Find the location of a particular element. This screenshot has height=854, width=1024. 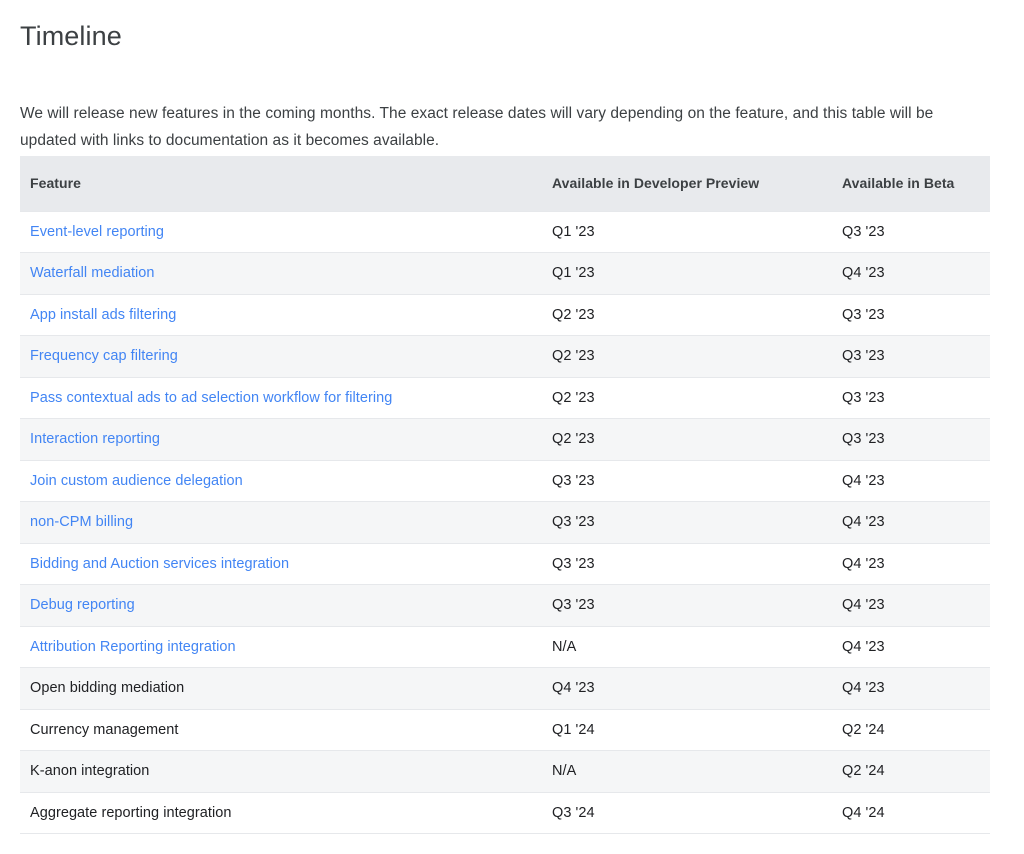

cell-feature: Aggregate reporting integration is located at coordinates (280, 813).